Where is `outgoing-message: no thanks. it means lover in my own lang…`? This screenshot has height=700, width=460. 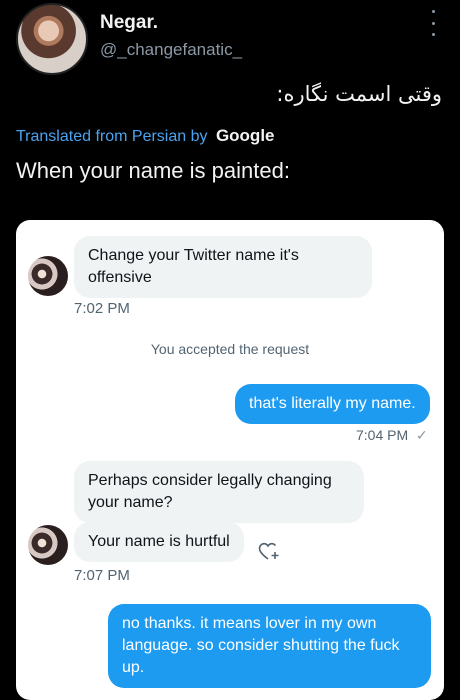
outgoing-message: no thanks. it means lover in my own lang… is located at coordinates (269, 646).